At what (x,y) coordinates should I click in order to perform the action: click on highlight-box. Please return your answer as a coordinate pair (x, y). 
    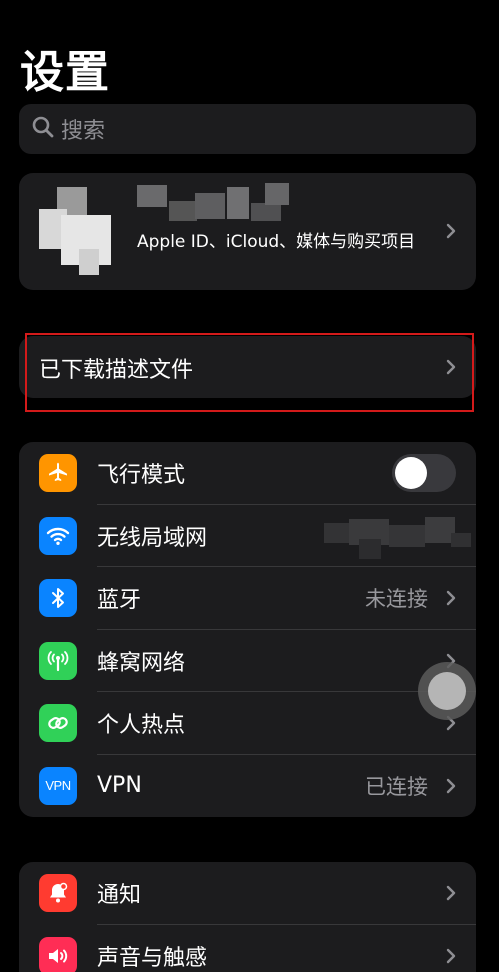
    Looking at the image, I should click on (249, 372).